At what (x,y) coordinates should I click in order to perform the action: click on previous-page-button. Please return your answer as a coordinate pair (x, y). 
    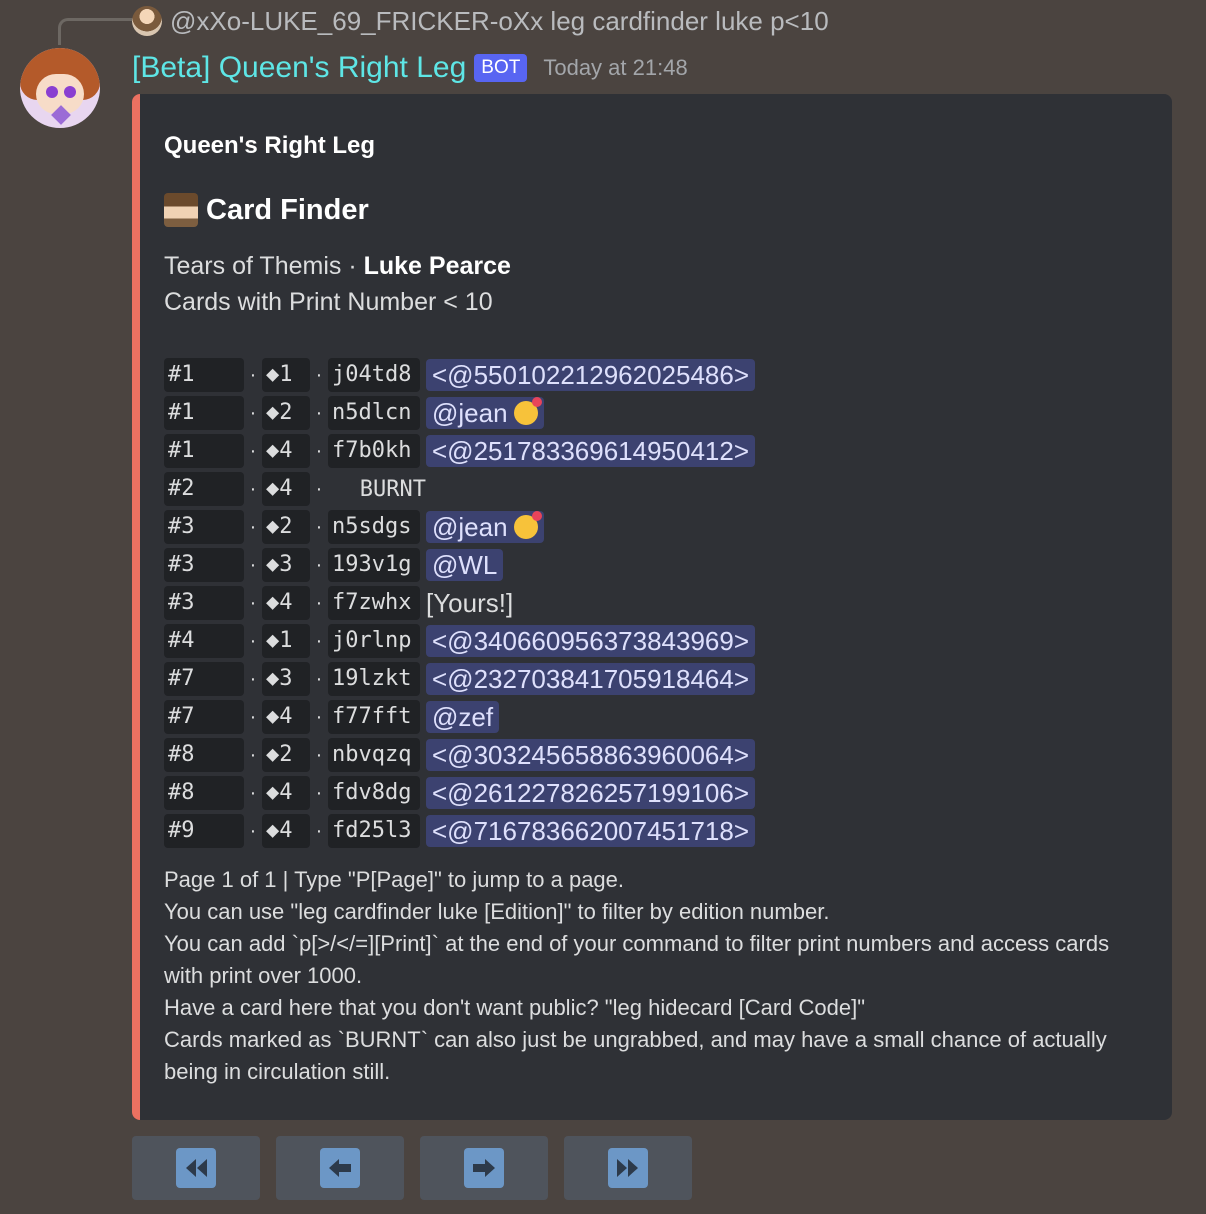
    Looking at the image, I should click on (340, 1168).